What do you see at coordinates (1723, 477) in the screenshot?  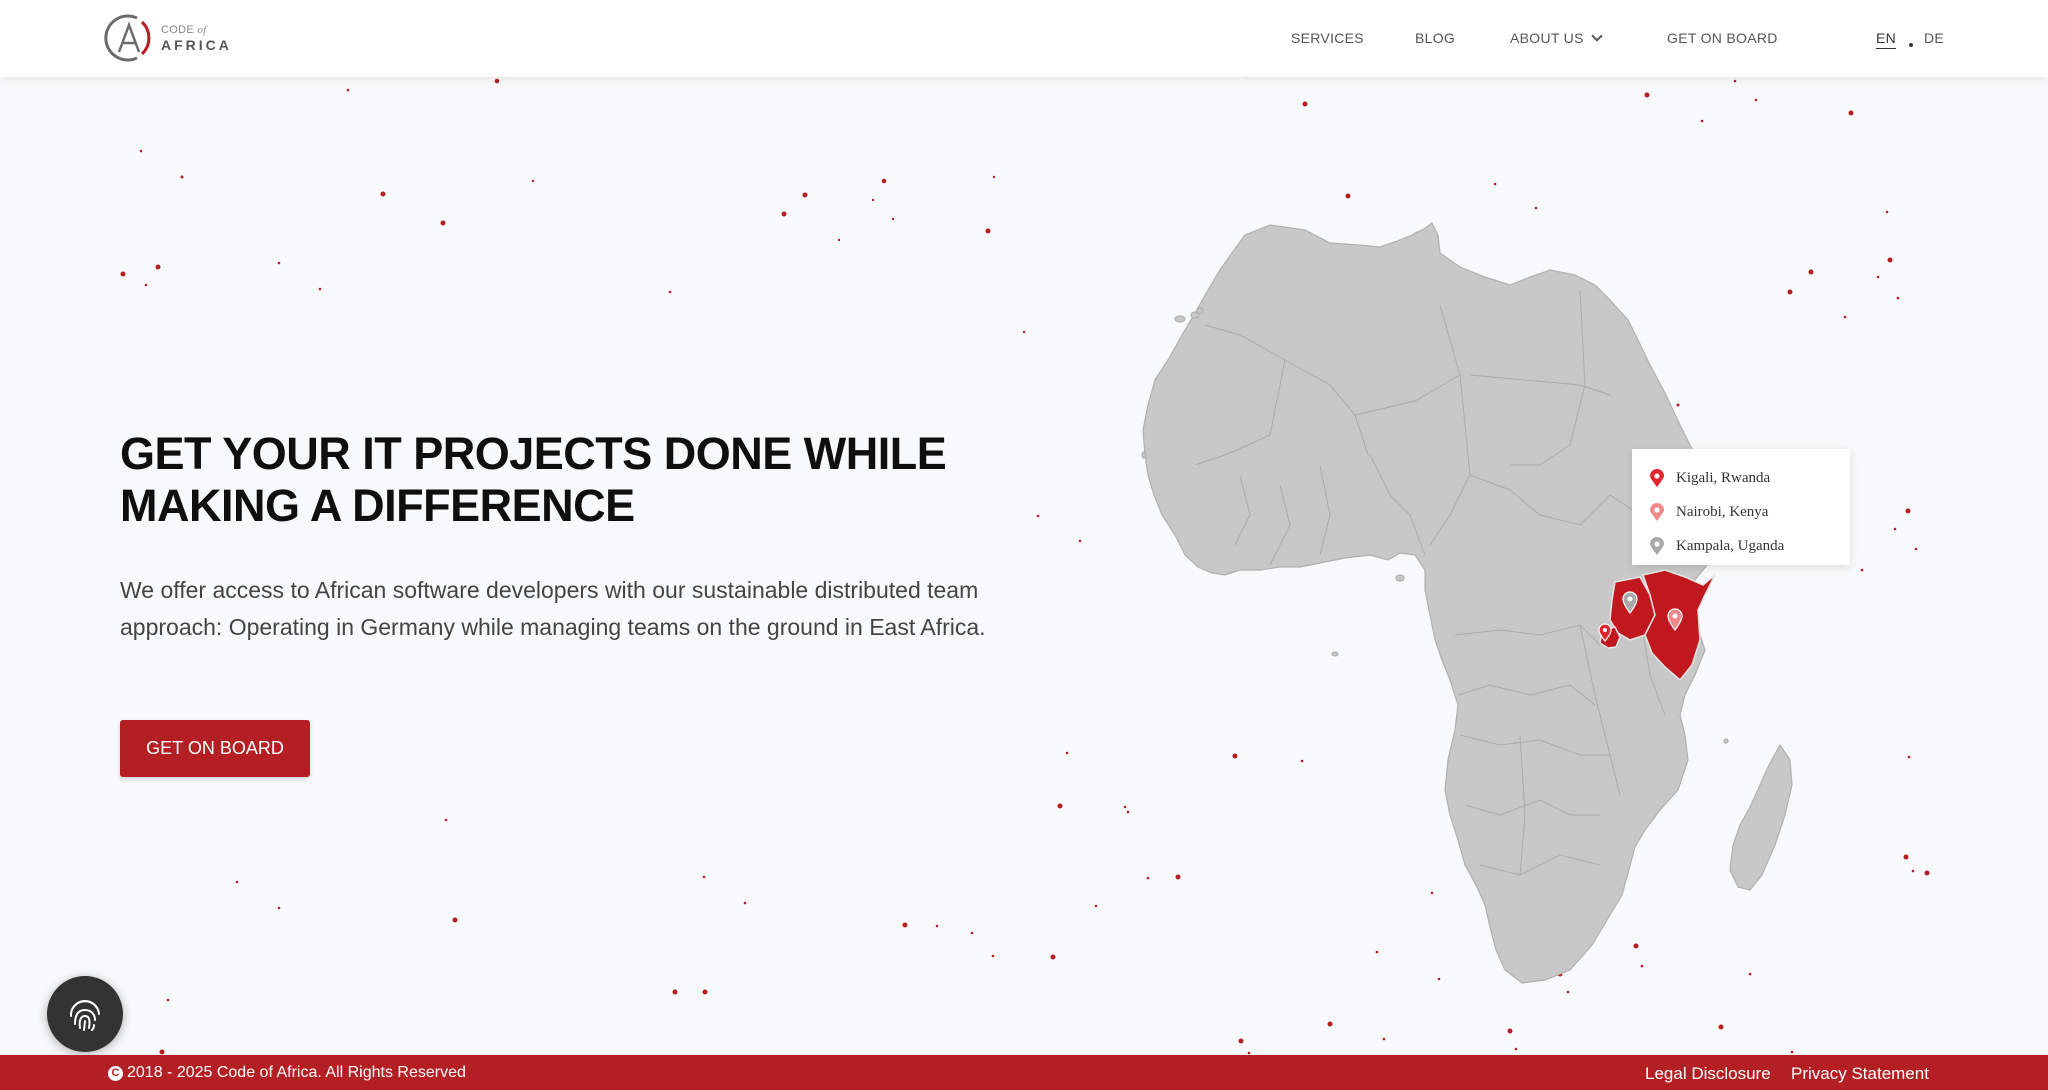 I see `legend-label: Kigali, Rwanda` at bounding box center [1723, 477].